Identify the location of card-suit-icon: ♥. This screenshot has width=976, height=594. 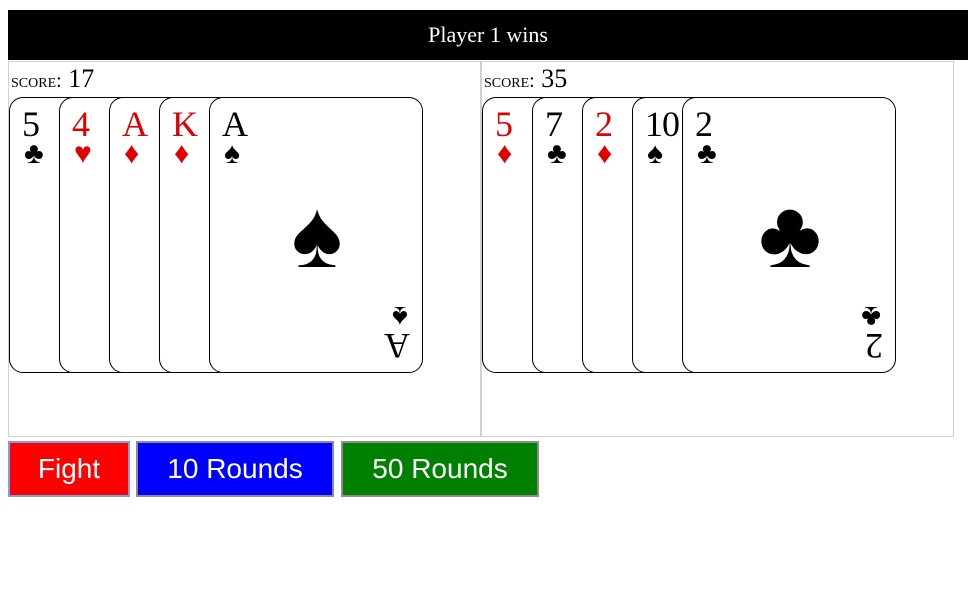
(83, 153).